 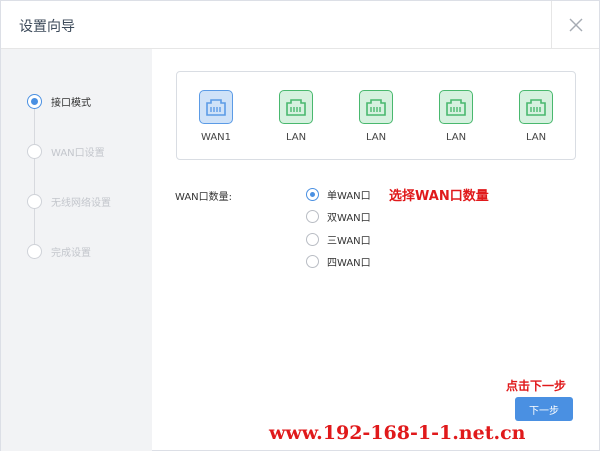 I want to click on step-indicator-active, so click(x=34, y=101).